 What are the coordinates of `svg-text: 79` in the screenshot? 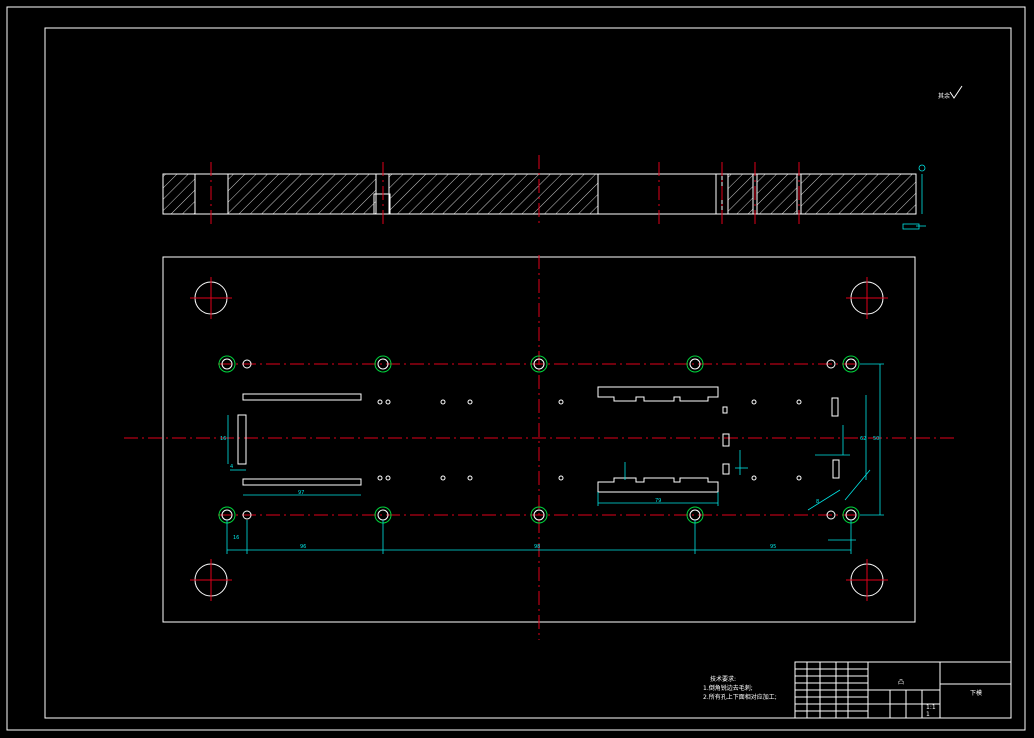 It's located at (658, 501).